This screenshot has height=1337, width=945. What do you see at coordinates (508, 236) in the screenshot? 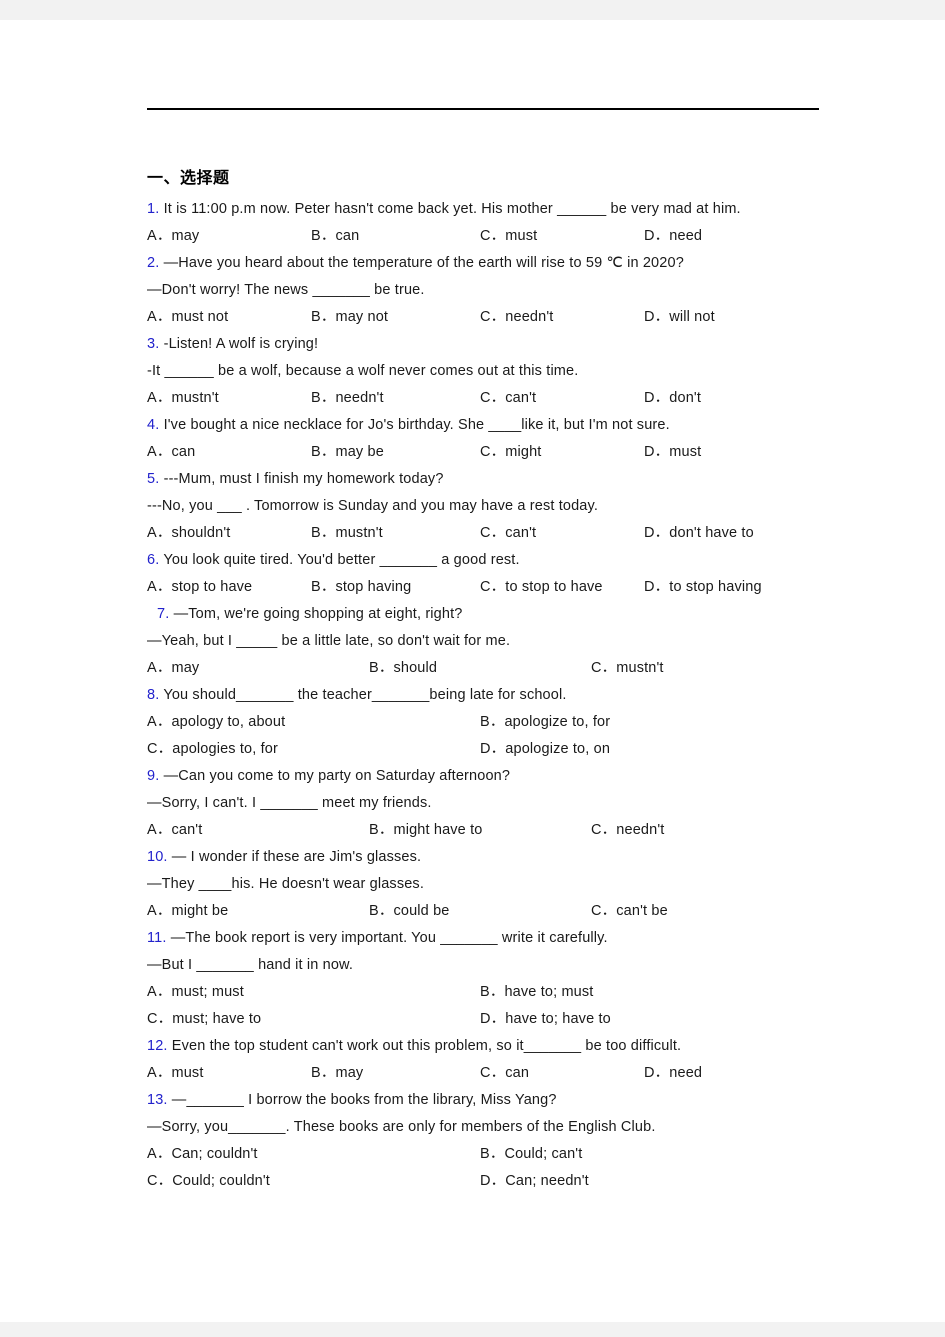
I see `answer-option: C．must` at bounding box center [508, 236].